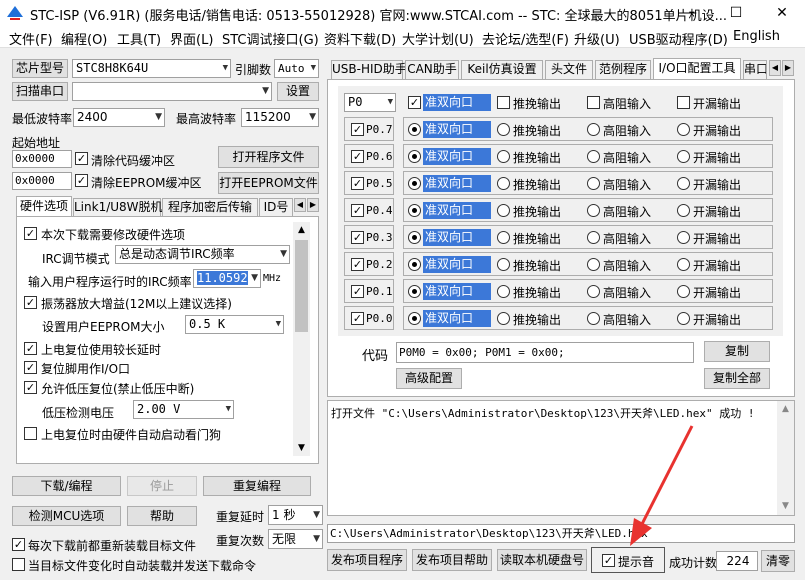 This screenshot has width=805, height=580. What do you see at coordinates (775, 68) in the screenshot?
I see `right-tab-scroll-left-button: ◀` at bounding box center [775, 68].